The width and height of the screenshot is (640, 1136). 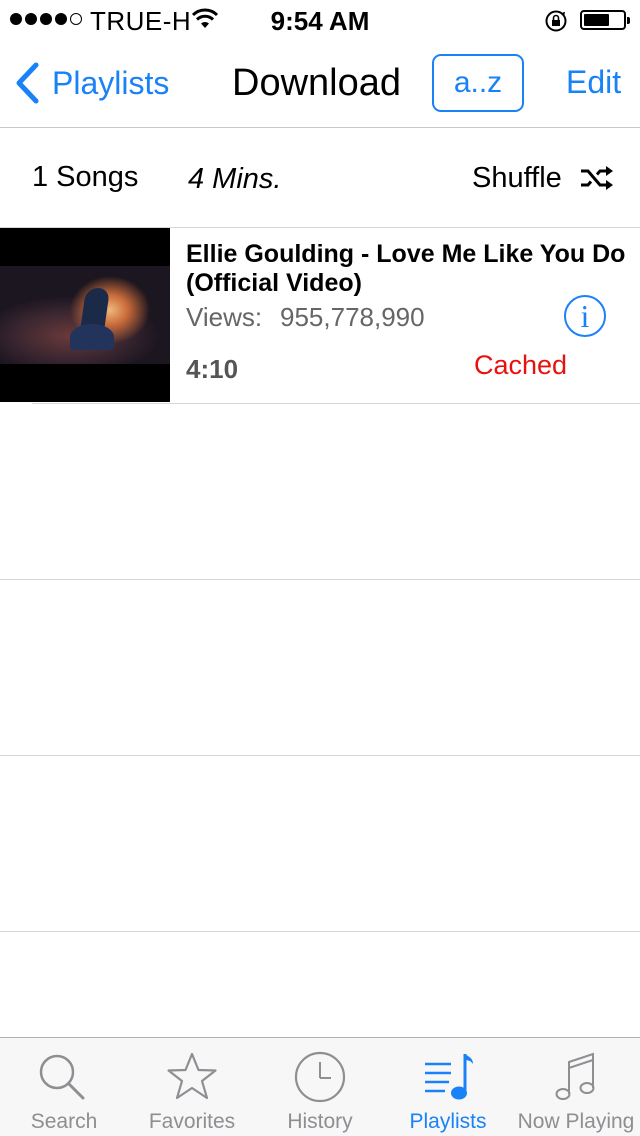 What do you see at coordinates (320, 20) in the screenshot?
I see `status-bar: TRUE-H 9:54 AM` at bounding box center [320, 20].